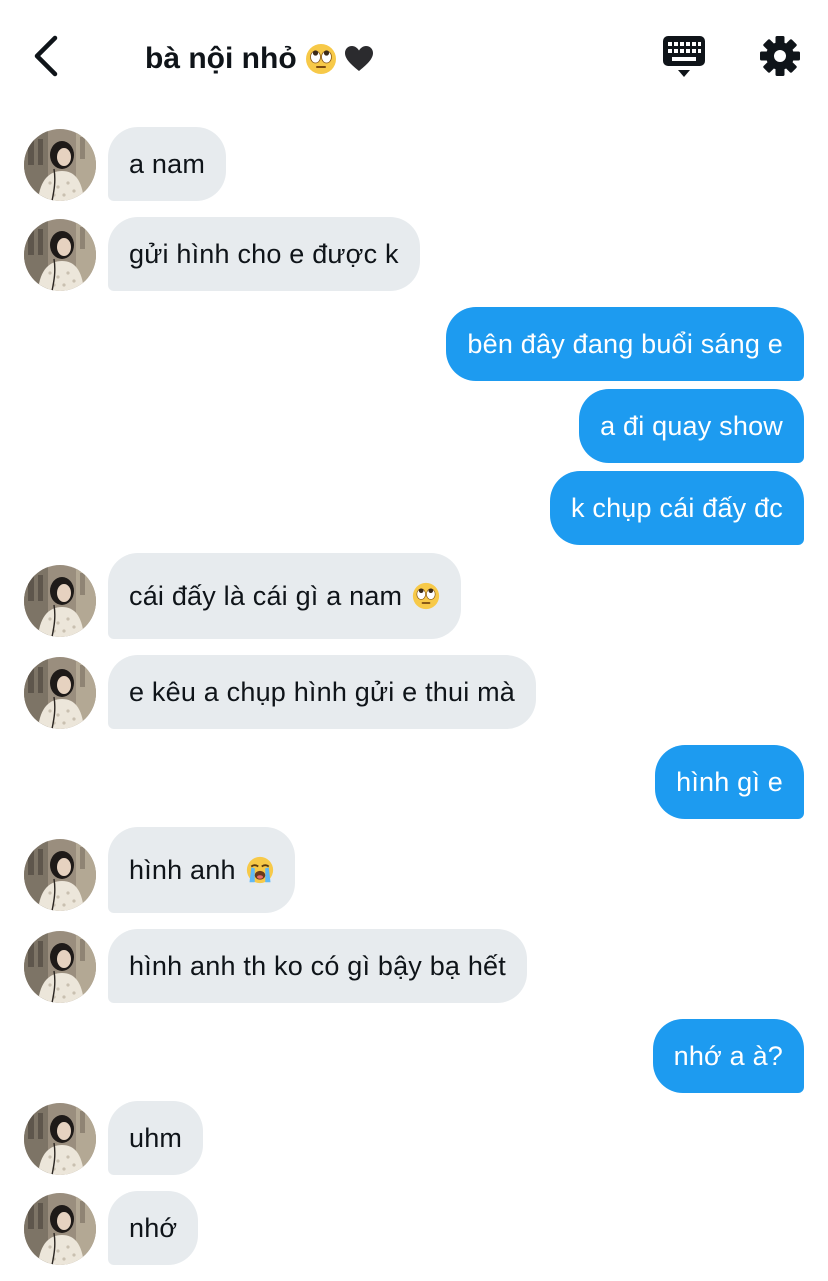  What do you see at coordinates (414, 345) in the screenshot?
I see `message-row: bên đây đang buổi sáng e` at bounding box center [414, 345].